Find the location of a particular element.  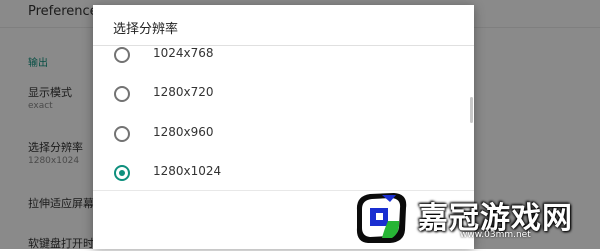

stylized-logo-icon is located at coordinates (381, 218).